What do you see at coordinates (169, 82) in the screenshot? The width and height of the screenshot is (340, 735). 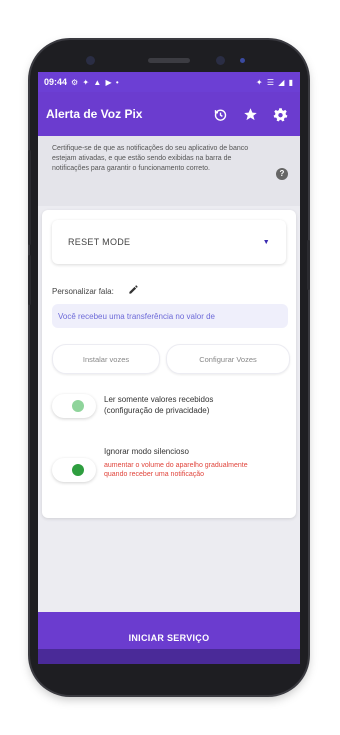 I see `status-bar: 09:44 ⚙ ✦ ▲ ▶ • ✦ ☰ ◢ ▮` at bounding box center [169, 82].